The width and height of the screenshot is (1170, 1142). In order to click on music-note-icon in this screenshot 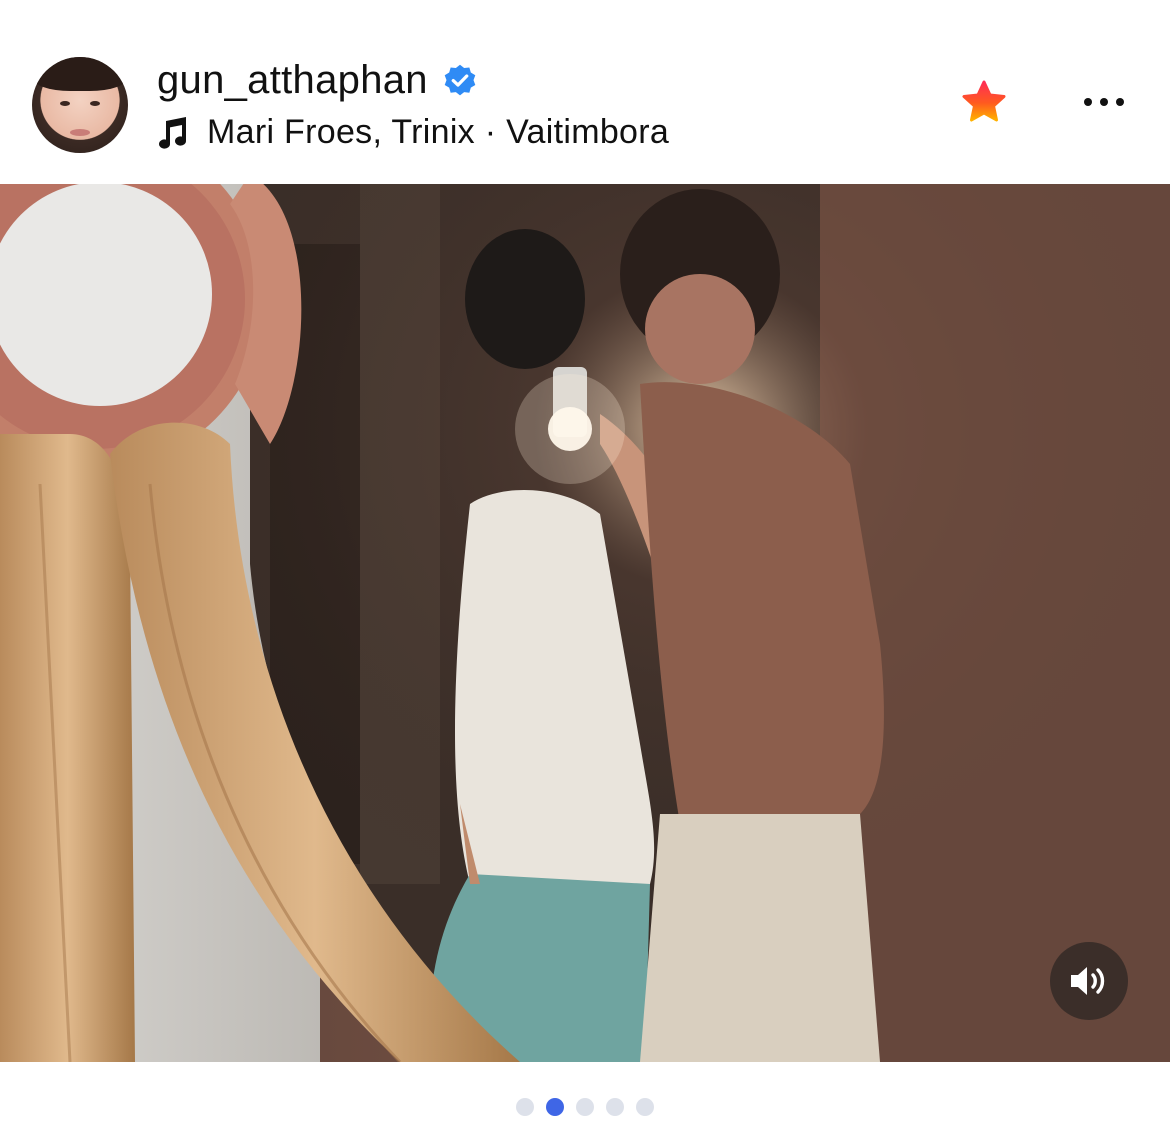, I will do `click(173, 132)`.